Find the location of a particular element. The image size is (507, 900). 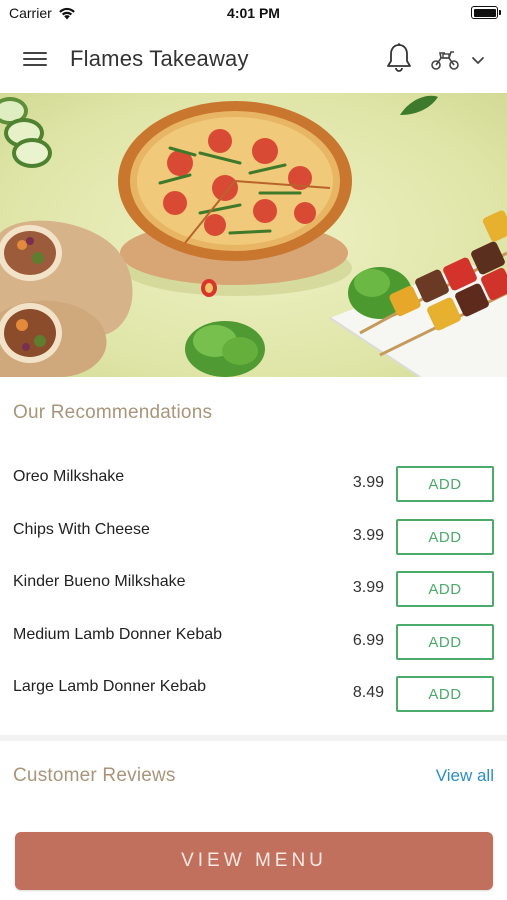

app-header: Flames Takeaway is located at coordinates (253, 60).